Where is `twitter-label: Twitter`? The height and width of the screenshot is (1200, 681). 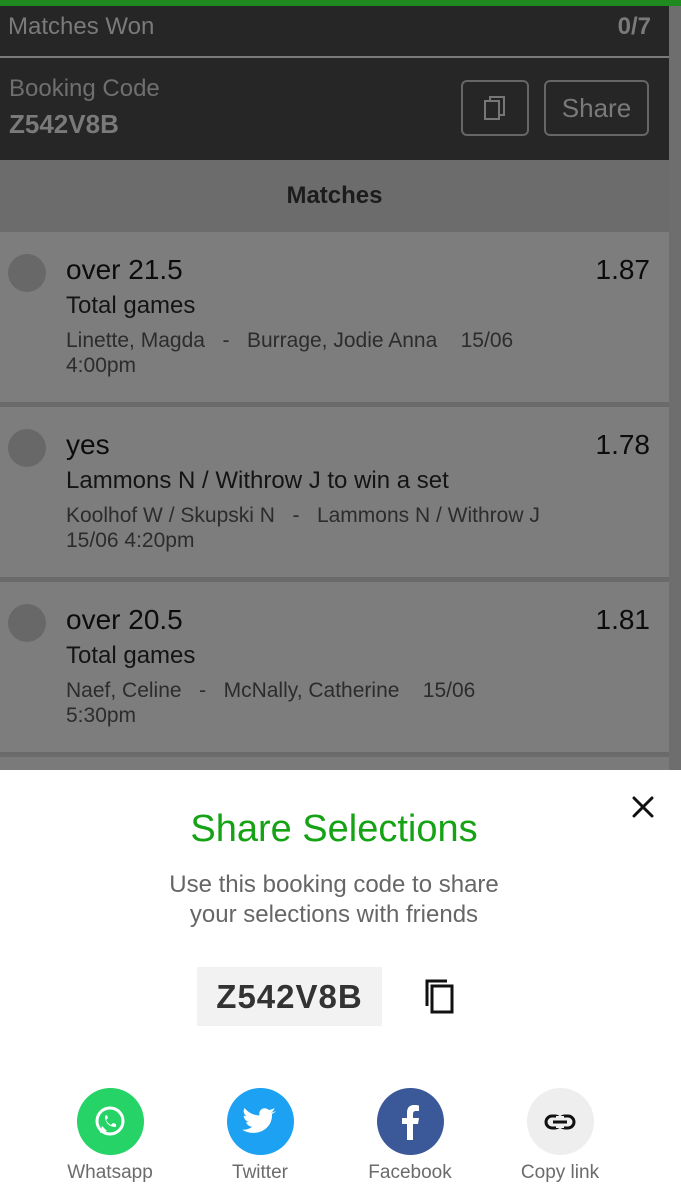 twitter-label: Twitter is located at coordinates (260, 1172).